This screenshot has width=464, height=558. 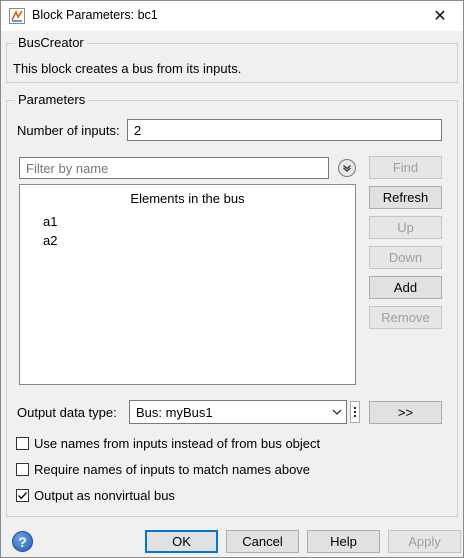 I want to click on output-data-type-value: Bus: myBus1, so click(x=174, y=412).